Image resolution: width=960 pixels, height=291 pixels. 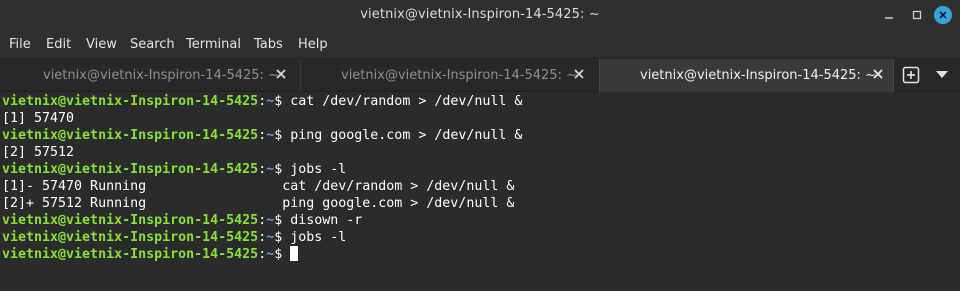 I want to click on menu-help: Help, so click(x=313, y=44).